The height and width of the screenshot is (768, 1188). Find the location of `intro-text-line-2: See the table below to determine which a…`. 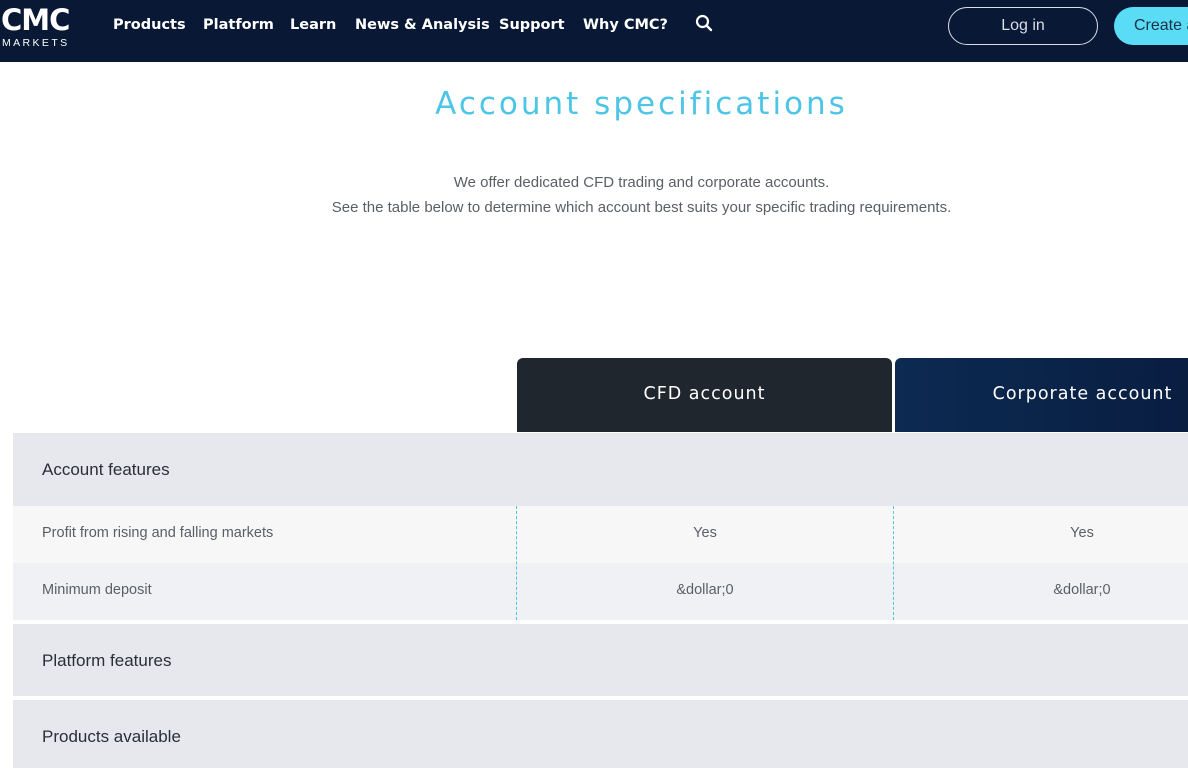

intro-text-line-2: See the table below to determine which a… is located at coordinates (641, 207).